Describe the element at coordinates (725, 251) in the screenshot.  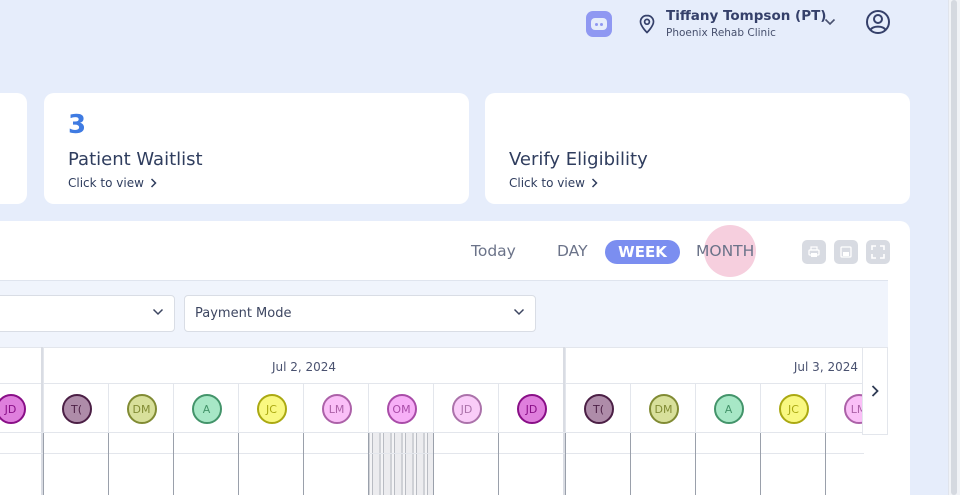
I see `tab-month: MONTH` at that location.